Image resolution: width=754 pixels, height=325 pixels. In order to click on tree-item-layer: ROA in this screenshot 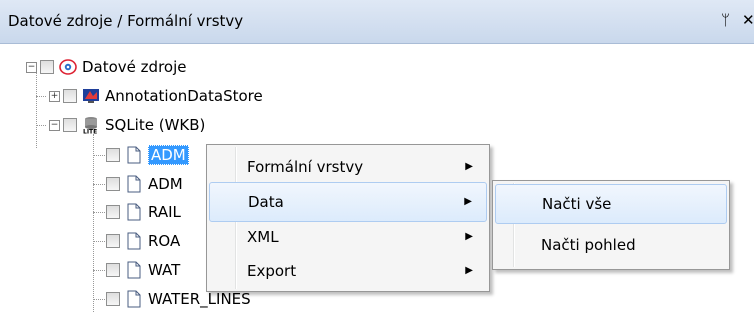, I will do `click(143, 241)`.